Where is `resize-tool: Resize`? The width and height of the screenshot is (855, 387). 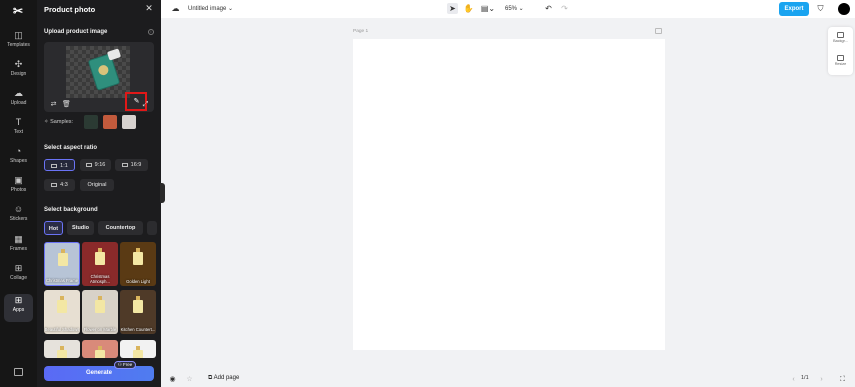
resize-tool: Resize is located at coordinates (840, 62).